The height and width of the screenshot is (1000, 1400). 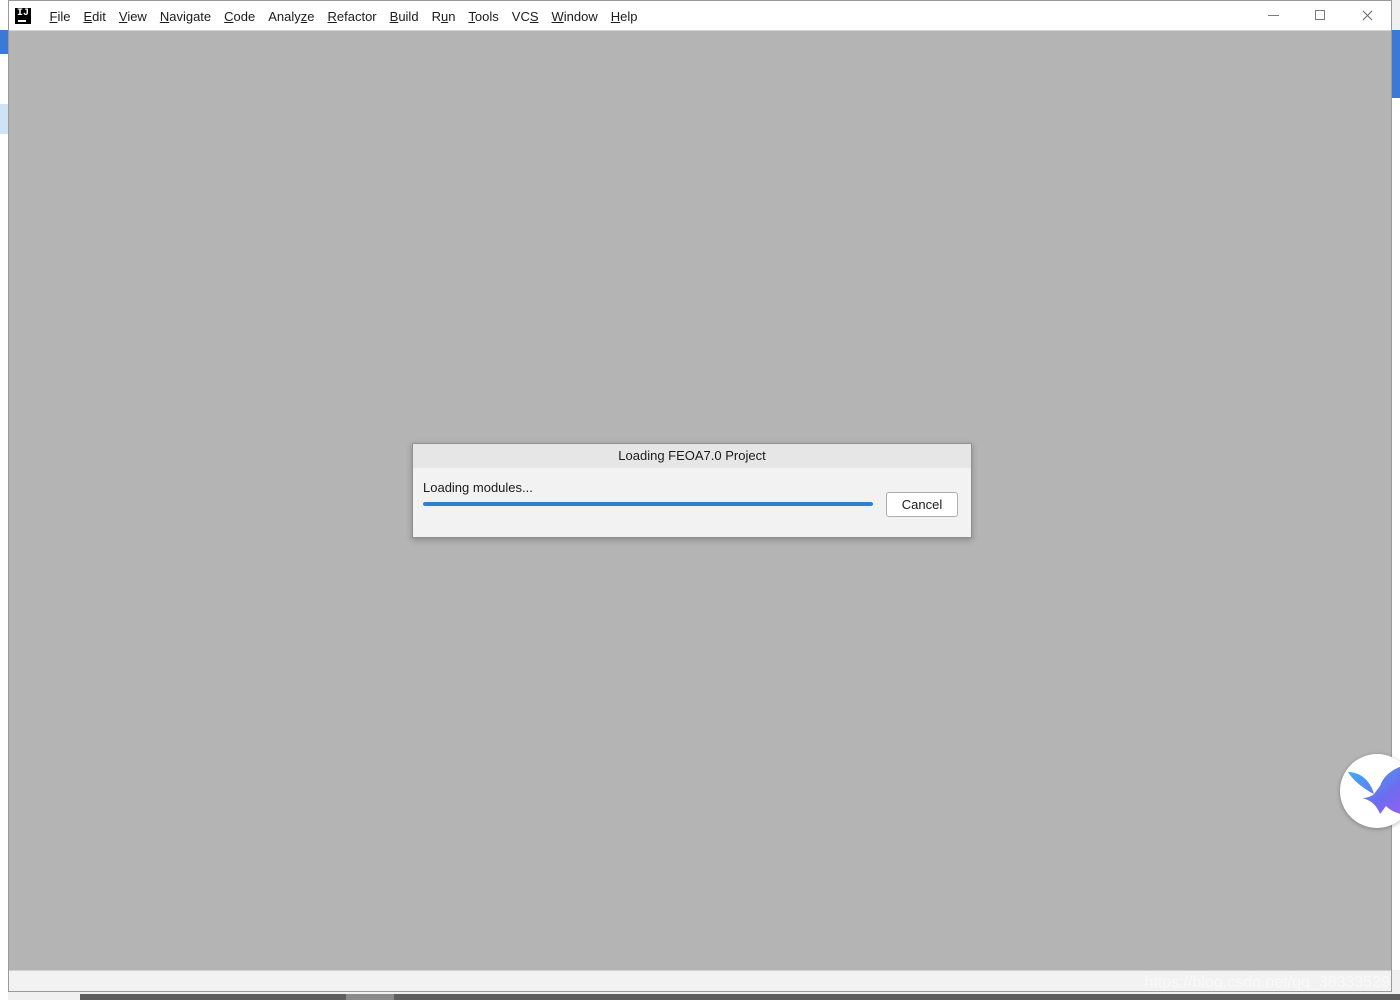 I want to click on menu-mnemonic: R, so click(x=332, y=16).